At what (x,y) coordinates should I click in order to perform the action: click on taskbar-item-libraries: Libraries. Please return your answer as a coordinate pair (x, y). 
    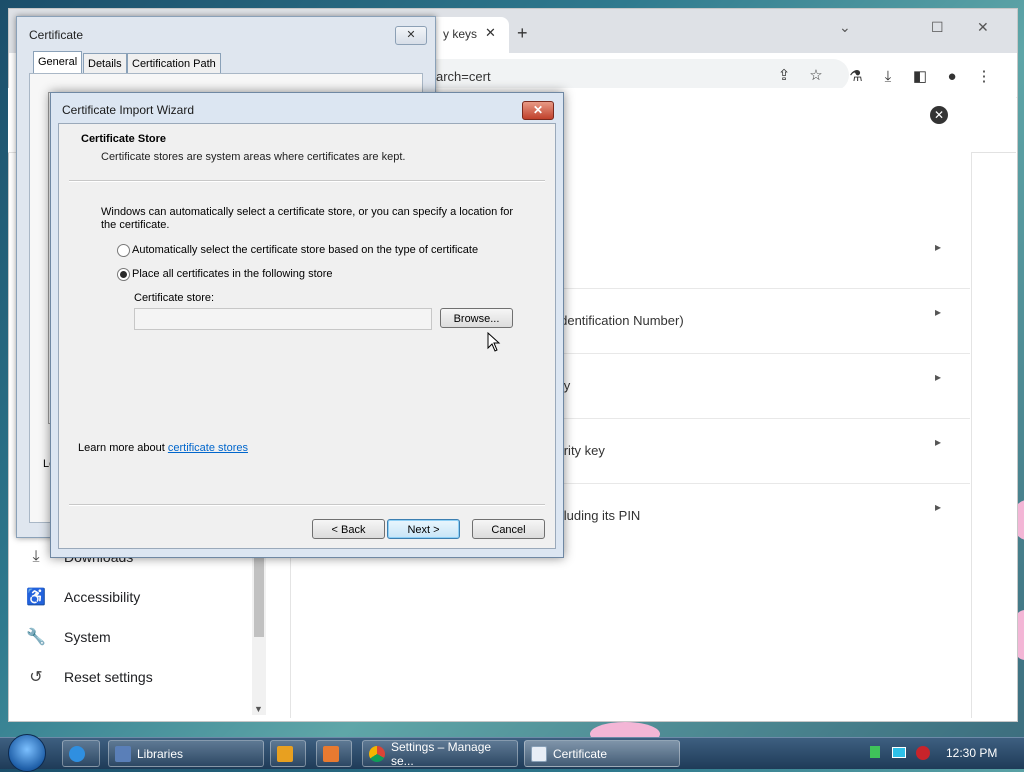
    Looking at the image, I should click on (186, 753).